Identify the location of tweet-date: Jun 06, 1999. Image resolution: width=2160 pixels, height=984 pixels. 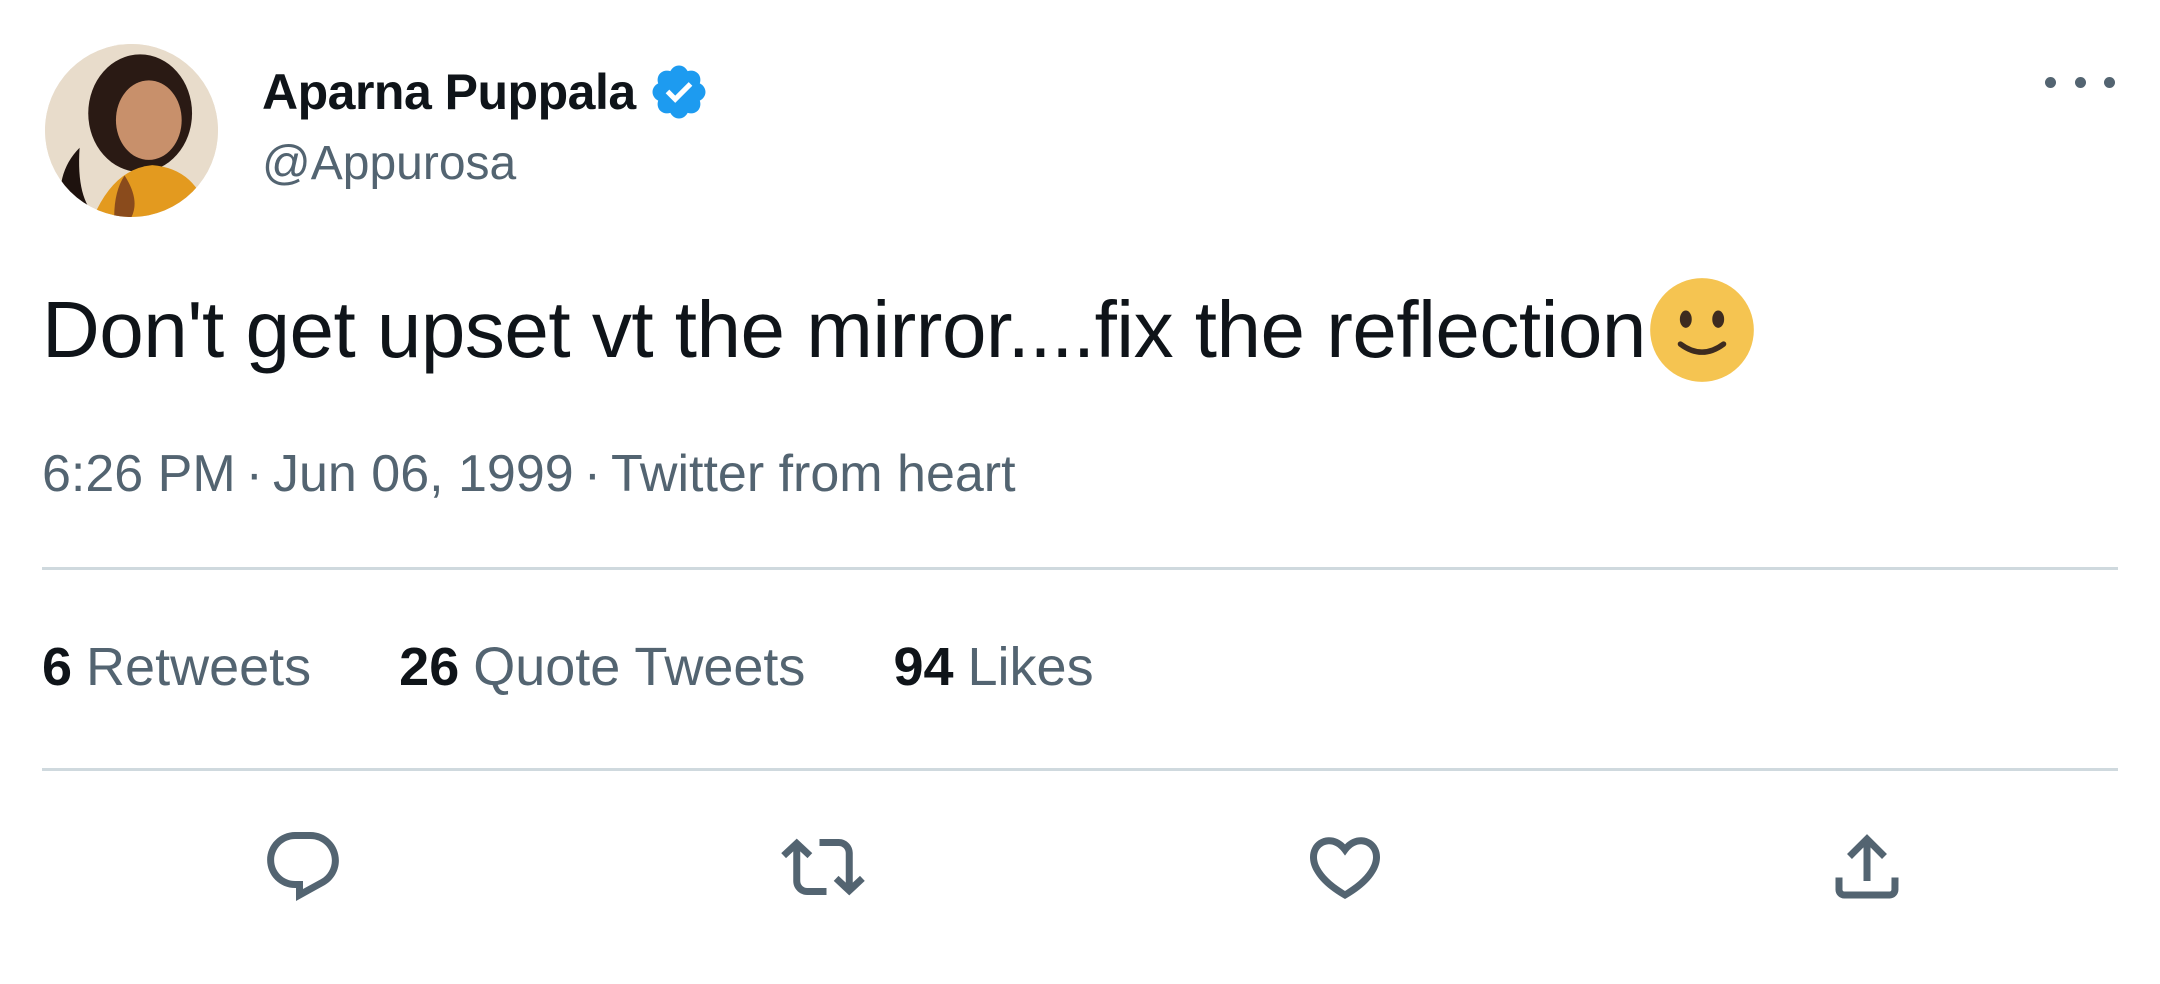
(423, 474).